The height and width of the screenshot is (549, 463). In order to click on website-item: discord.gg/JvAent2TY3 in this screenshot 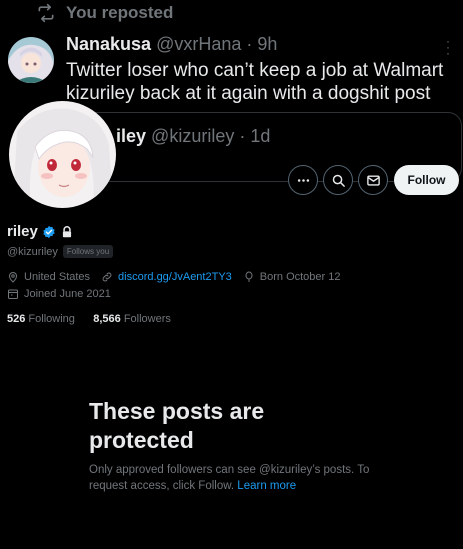, I will do `click(166, 277)`.